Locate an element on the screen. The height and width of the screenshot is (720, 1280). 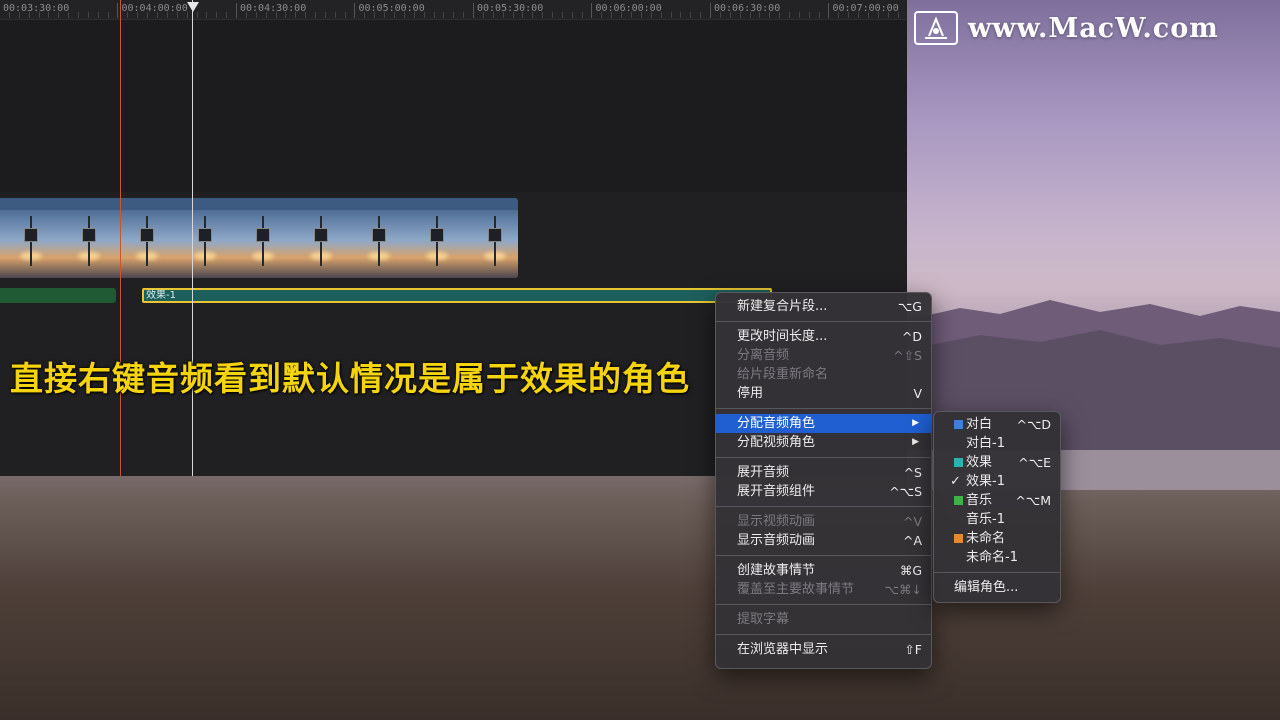
menu-item: 展开音频 ^S is located at coordinates (823, 472).